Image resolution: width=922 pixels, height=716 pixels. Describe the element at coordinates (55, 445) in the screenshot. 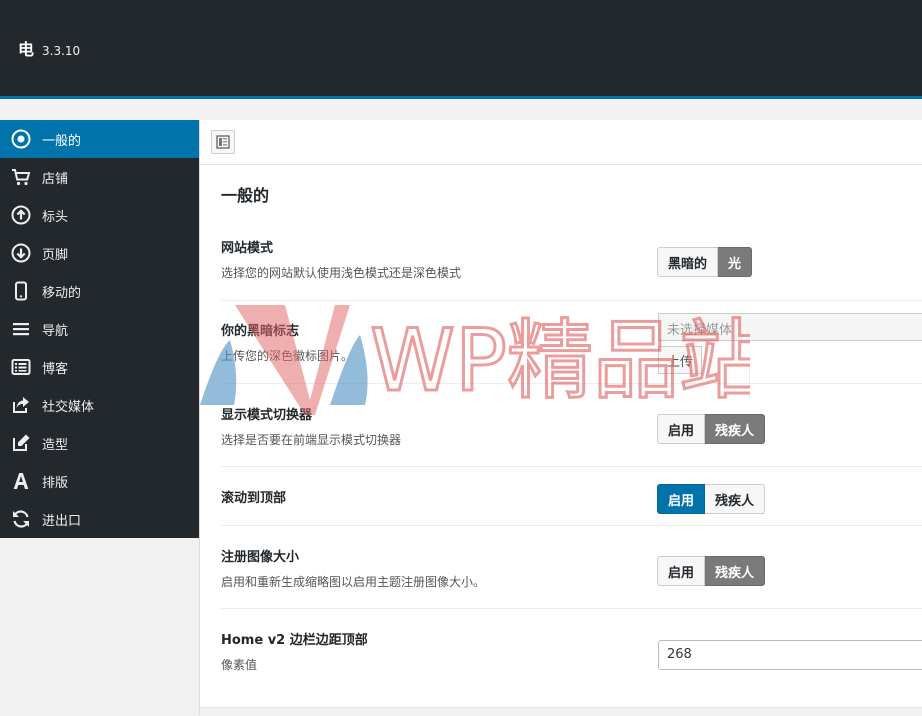

I see `sidebar-item-label: 造型` at that location.